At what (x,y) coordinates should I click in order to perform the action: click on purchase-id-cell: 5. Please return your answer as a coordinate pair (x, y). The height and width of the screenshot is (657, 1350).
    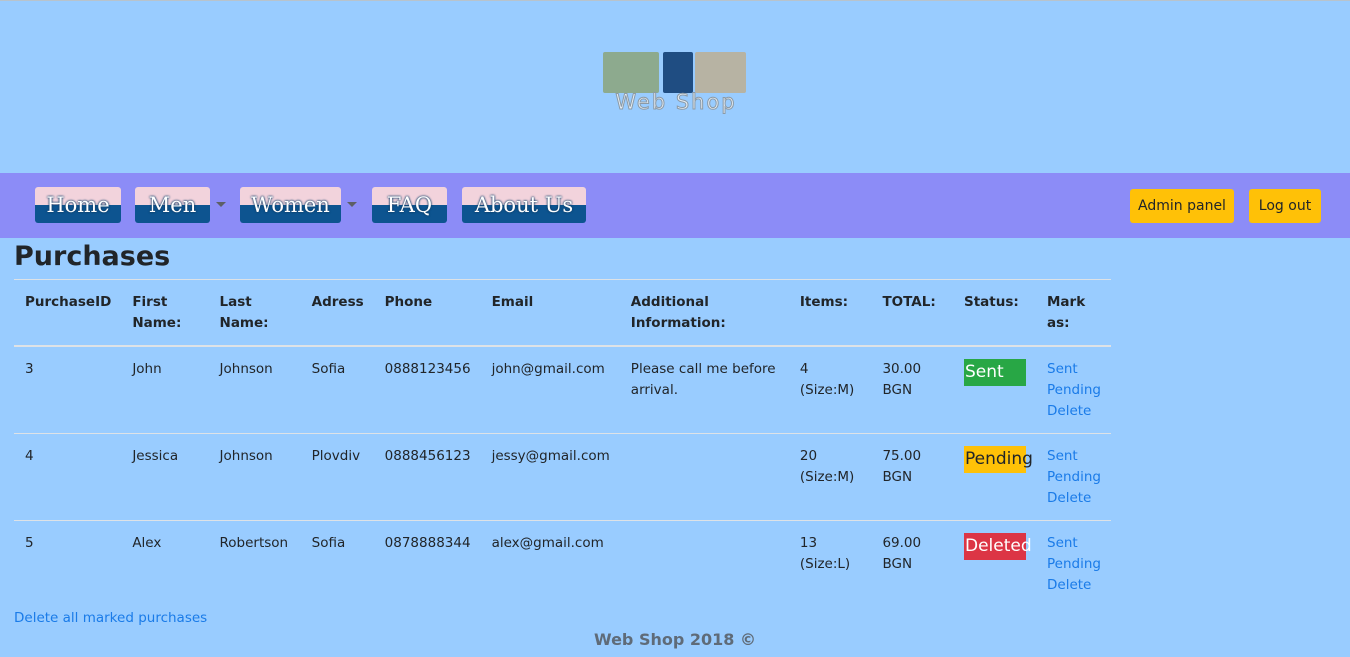
    Looking at the image, I should click on (68, 563).